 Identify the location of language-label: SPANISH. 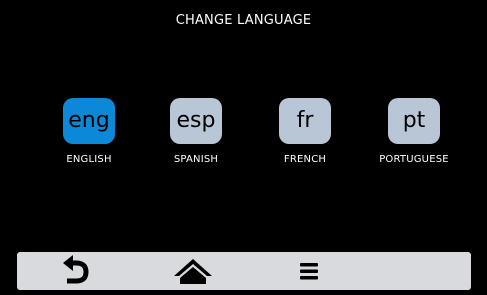
(196, 159).